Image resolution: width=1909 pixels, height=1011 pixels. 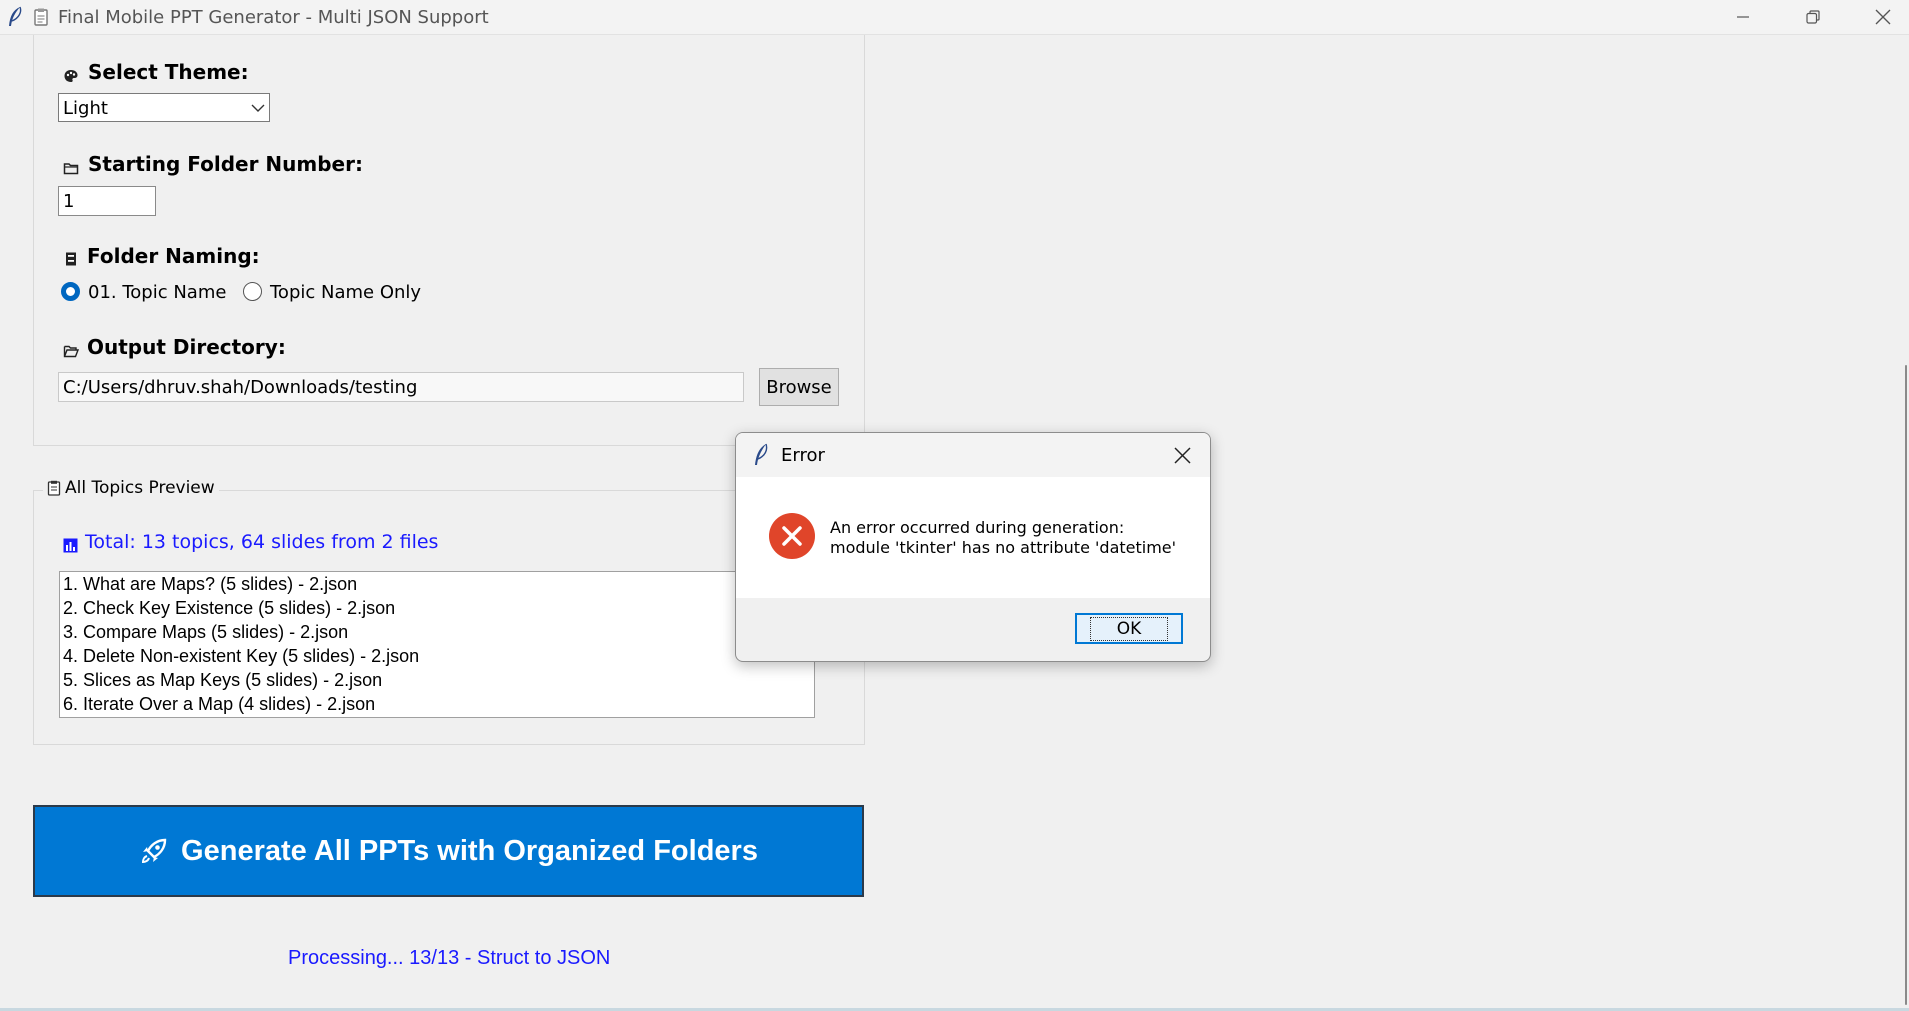 I want to click on bar-chart-icon, so click(x=70, y=545).